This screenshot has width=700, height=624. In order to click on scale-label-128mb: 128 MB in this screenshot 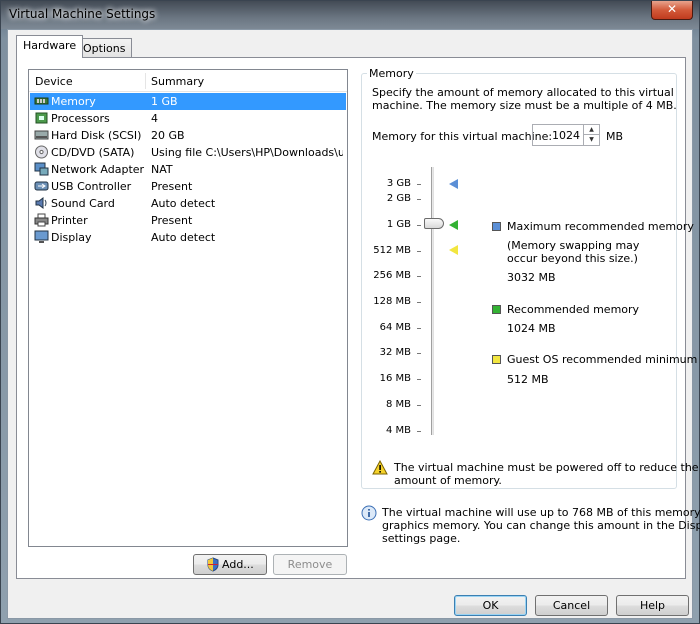, I will do `click(392, 301)`.